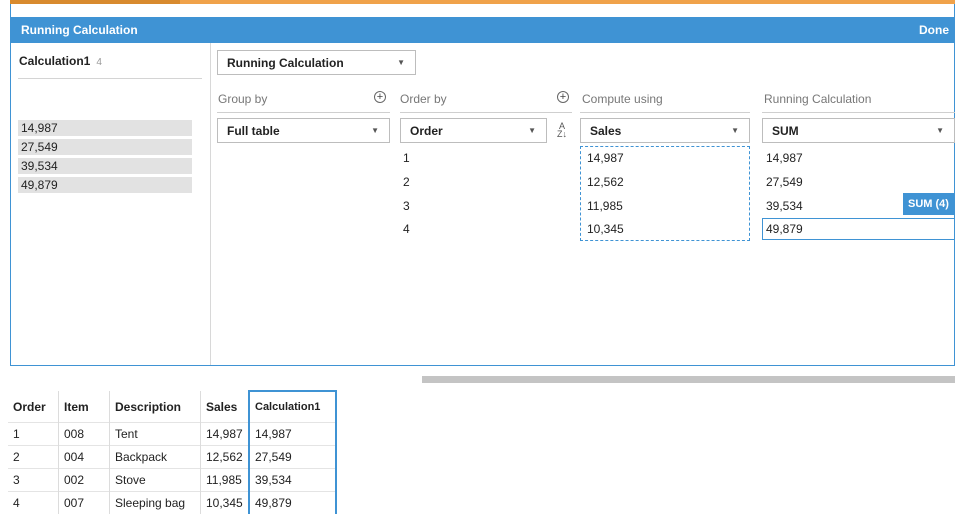 Image resolution: width=955 pixels, height=514 pixels. Describe the element at coordinates (285, 63) in the screenshot. I see `calculation-type-value: Running Calculation` at that location.